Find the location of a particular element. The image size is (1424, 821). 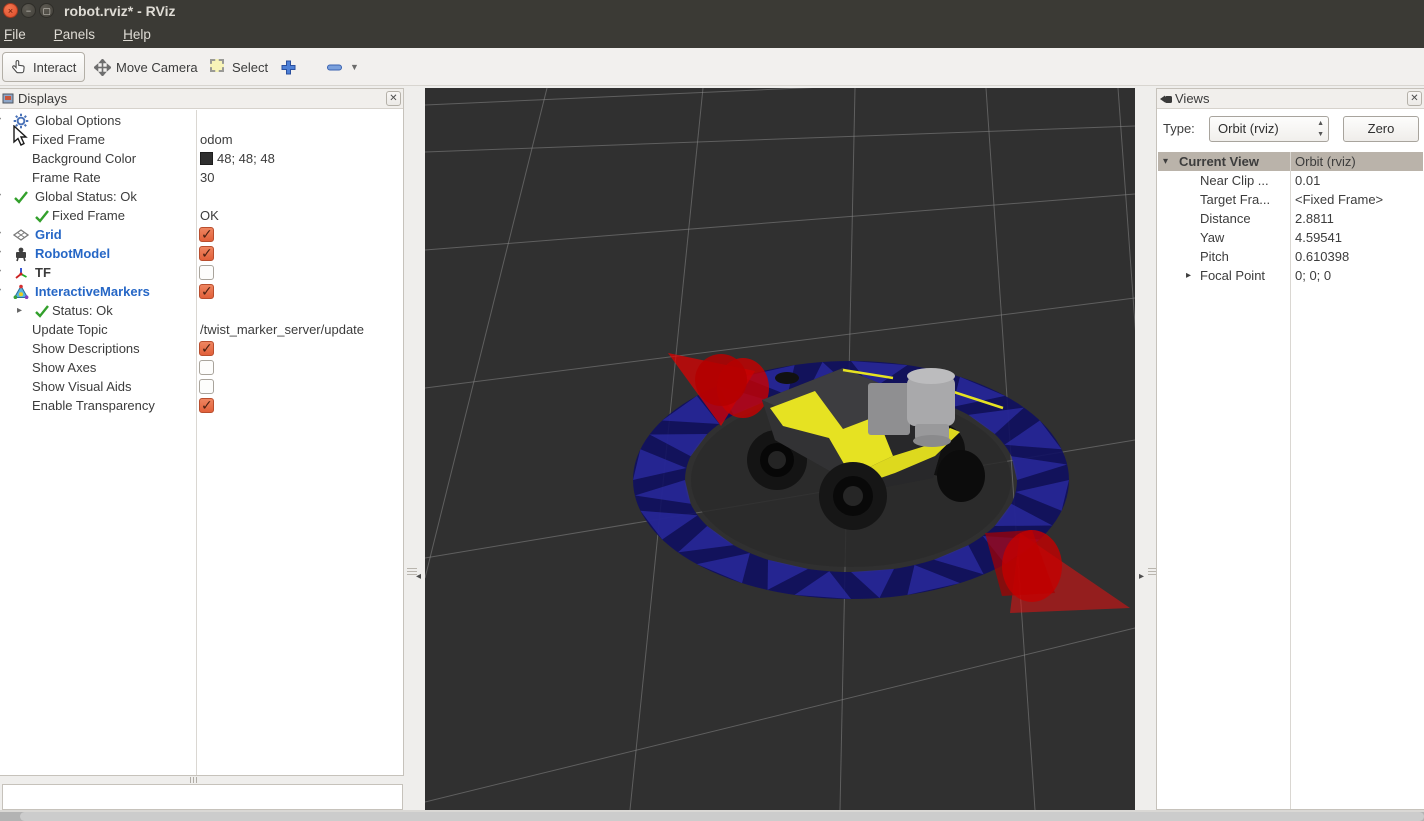

window-minimize-button: − is located at coordinates (28, 10).